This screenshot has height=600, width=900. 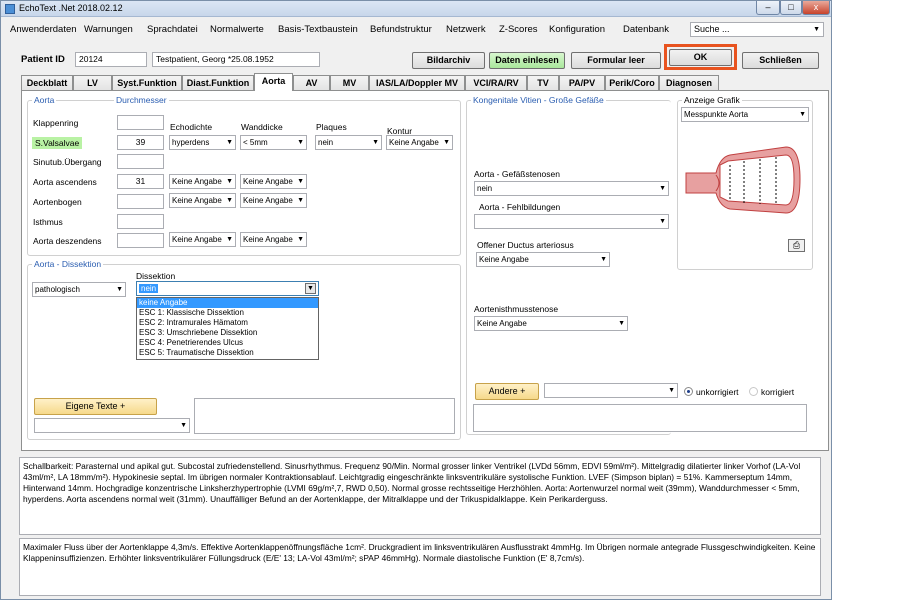 I want to click on row-label-s-valsalvae: S.Valsalvae, so click(x=57, y=143).